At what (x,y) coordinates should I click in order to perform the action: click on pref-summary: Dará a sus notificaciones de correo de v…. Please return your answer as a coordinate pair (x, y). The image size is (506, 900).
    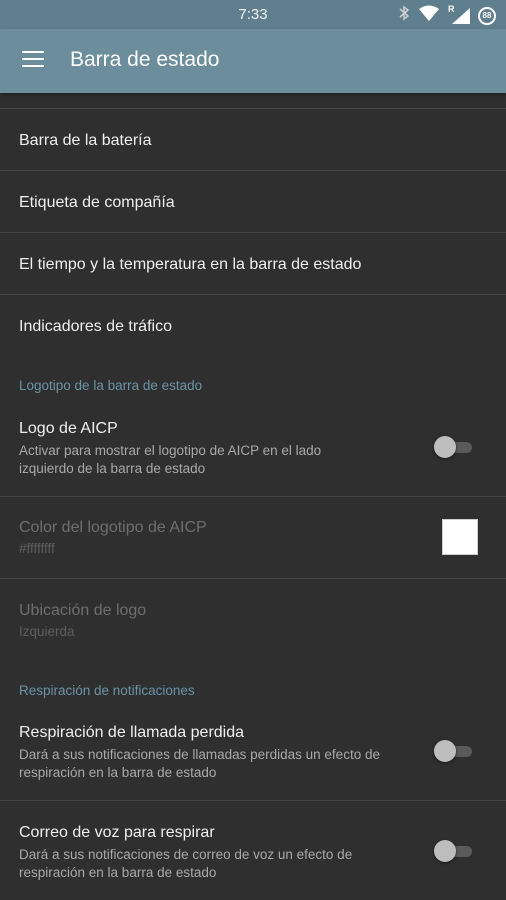
    Looking at the image, I should click on (186, 863).